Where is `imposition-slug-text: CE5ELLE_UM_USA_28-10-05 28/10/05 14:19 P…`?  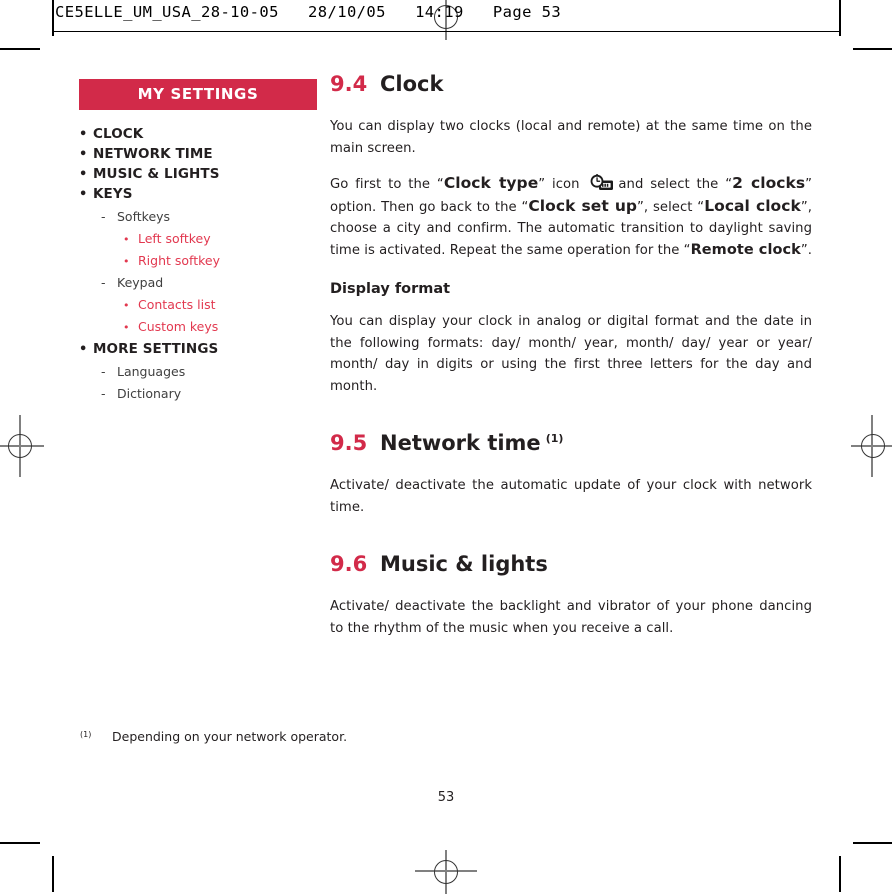 imposition-slug-text: CE5ELLE_UM_USA_28-10-05 28/10/05 14:19 P… is located at coordinates (308, 12).